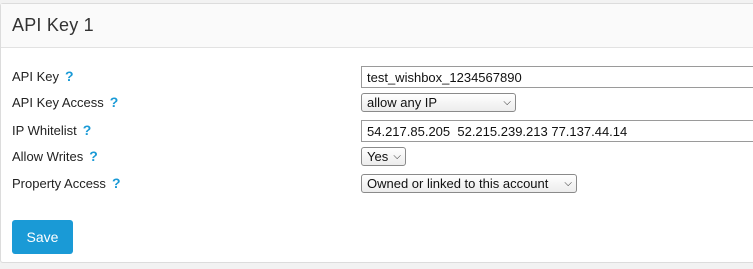  What do you see at coordinates (35, 76) in the screenshot?
I see `api-key-label: API Key` at bounding box center [35, 76].